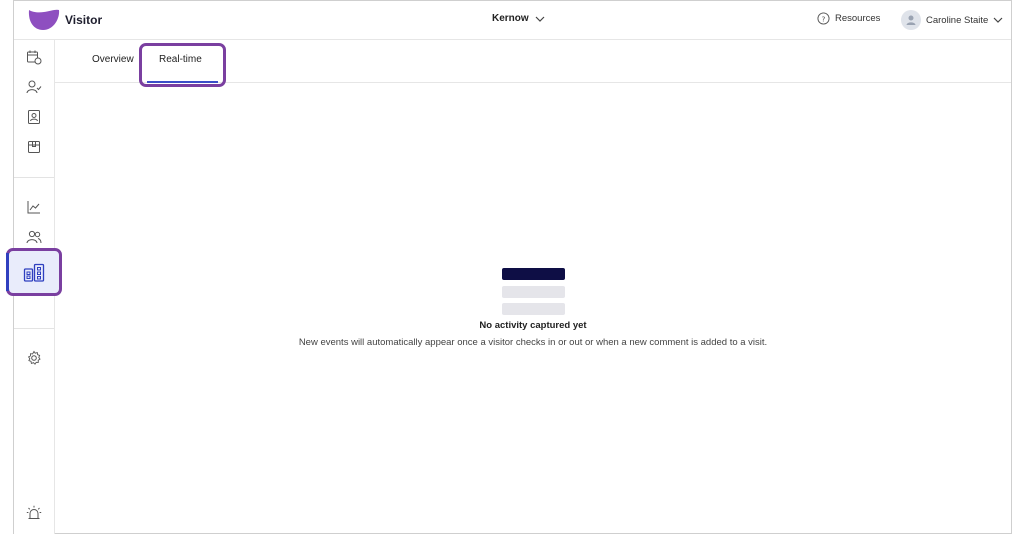  I want to click on site-selector: Kernow, so click(518, 18).